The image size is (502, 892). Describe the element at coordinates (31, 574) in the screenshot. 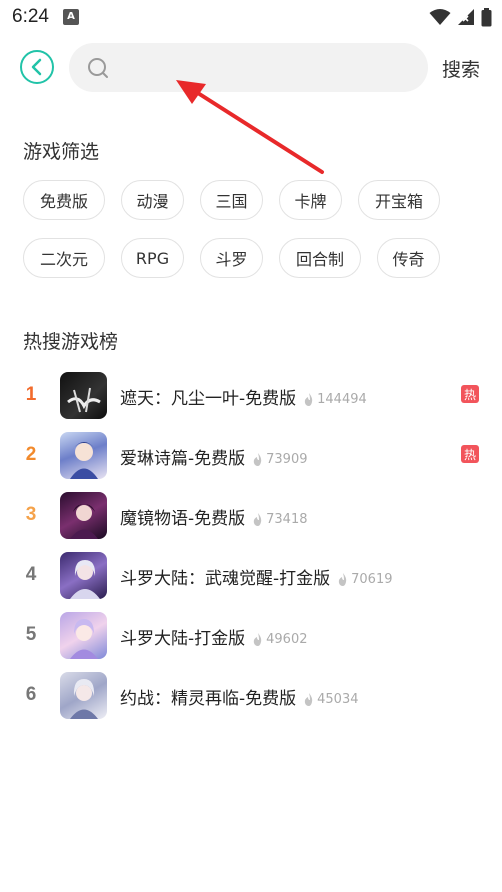

I see `rank-number: 4` at that location.